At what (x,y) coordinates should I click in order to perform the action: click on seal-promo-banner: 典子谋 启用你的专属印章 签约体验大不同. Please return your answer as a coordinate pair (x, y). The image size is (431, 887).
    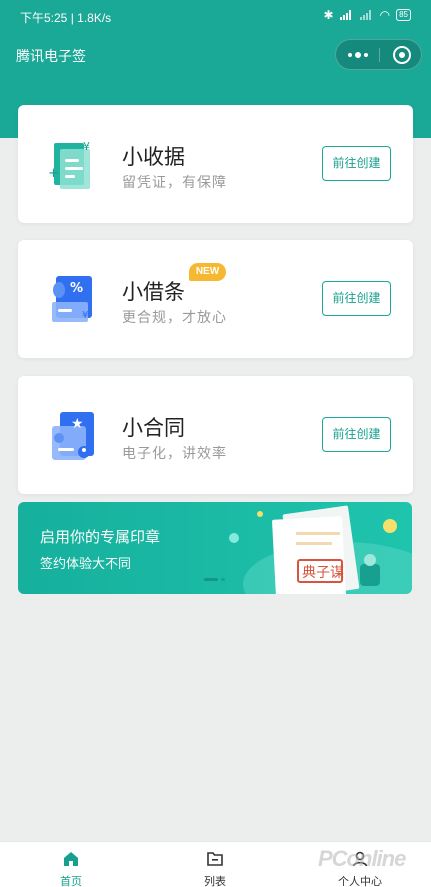
    Looking at the image, I should click on (215, 548).